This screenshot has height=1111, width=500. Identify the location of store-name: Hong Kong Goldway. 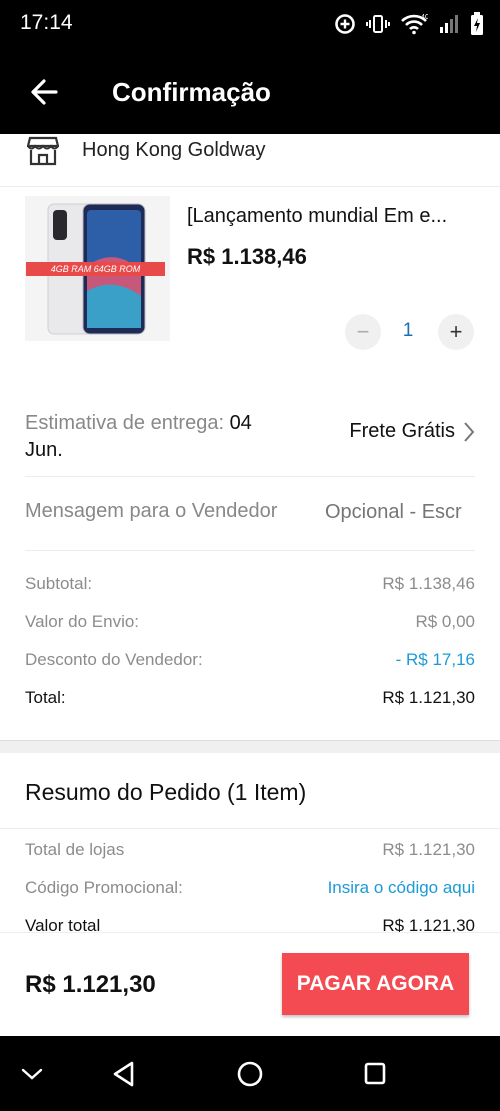
(173, 150).